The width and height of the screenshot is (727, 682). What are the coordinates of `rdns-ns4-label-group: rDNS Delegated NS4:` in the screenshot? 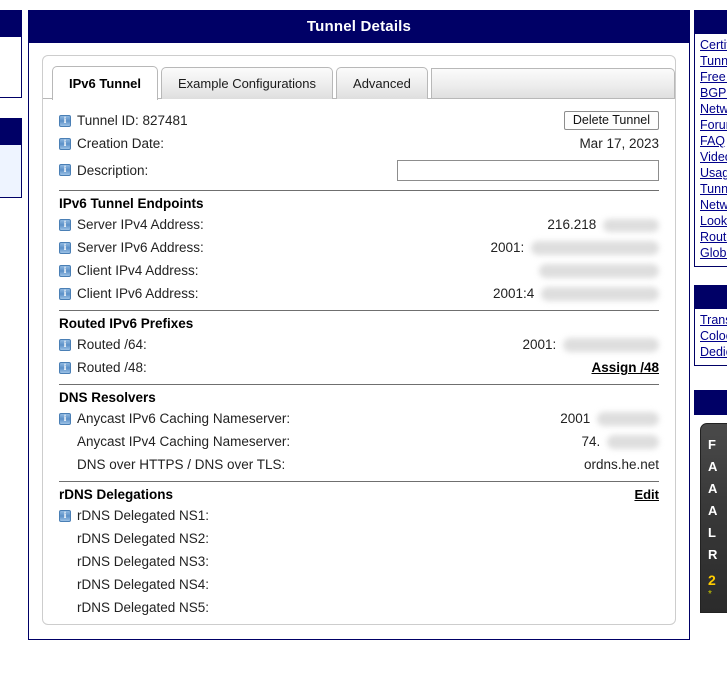 It's located at (134, 584).